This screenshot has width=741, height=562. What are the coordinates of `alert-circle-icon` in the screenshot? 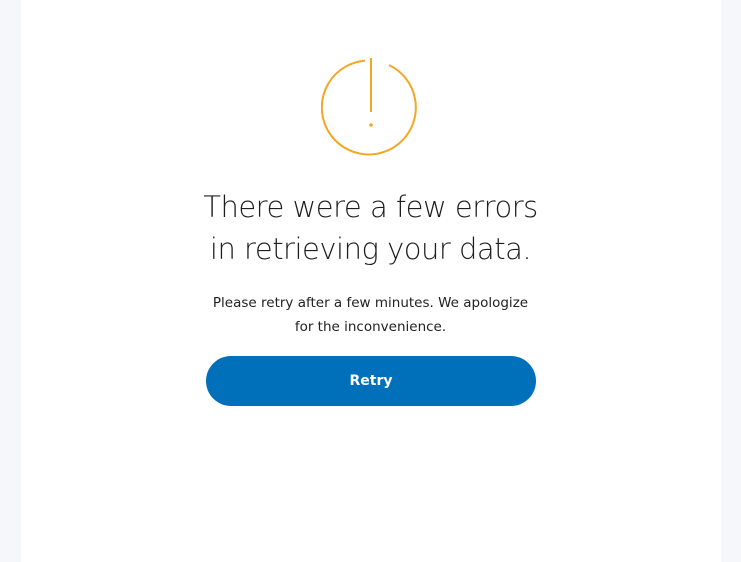 It's located at (371, 107).